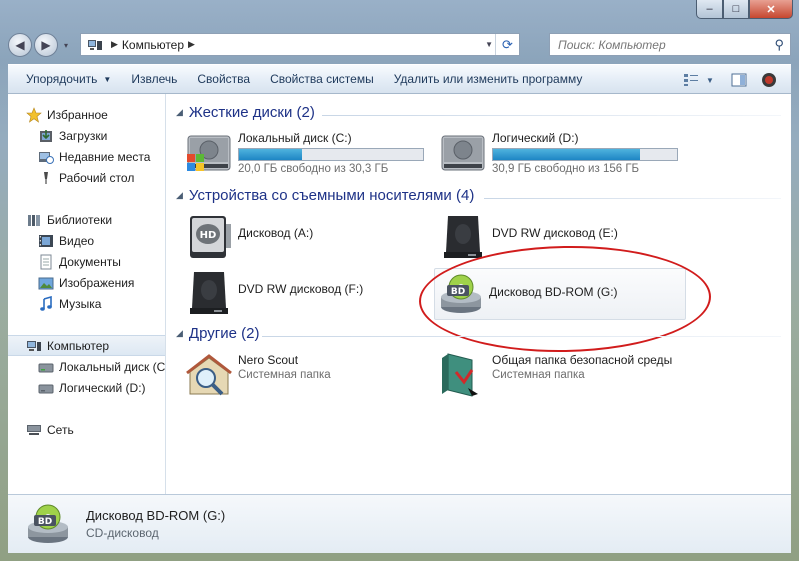 This screenshot has height=561, width=799. I want to click on hd-label: HD, so click(208, 235).